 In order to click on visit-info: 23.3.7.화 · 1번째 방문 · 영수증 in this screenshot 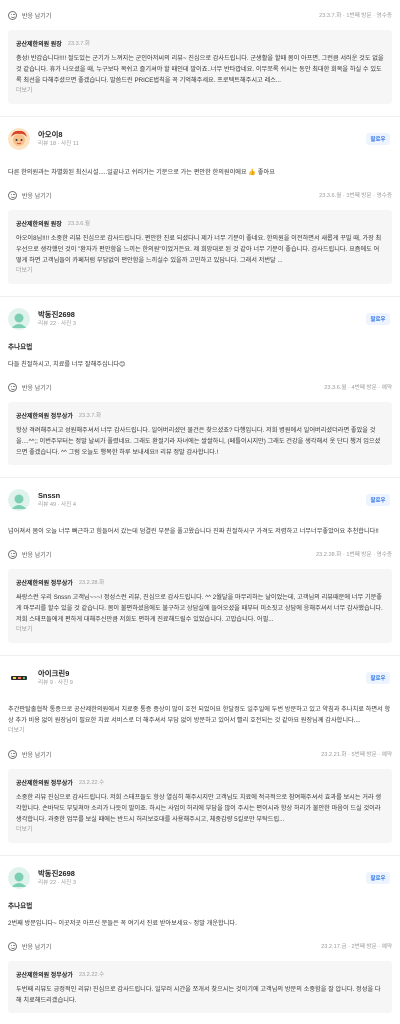, I will do `click(355, 16)`.